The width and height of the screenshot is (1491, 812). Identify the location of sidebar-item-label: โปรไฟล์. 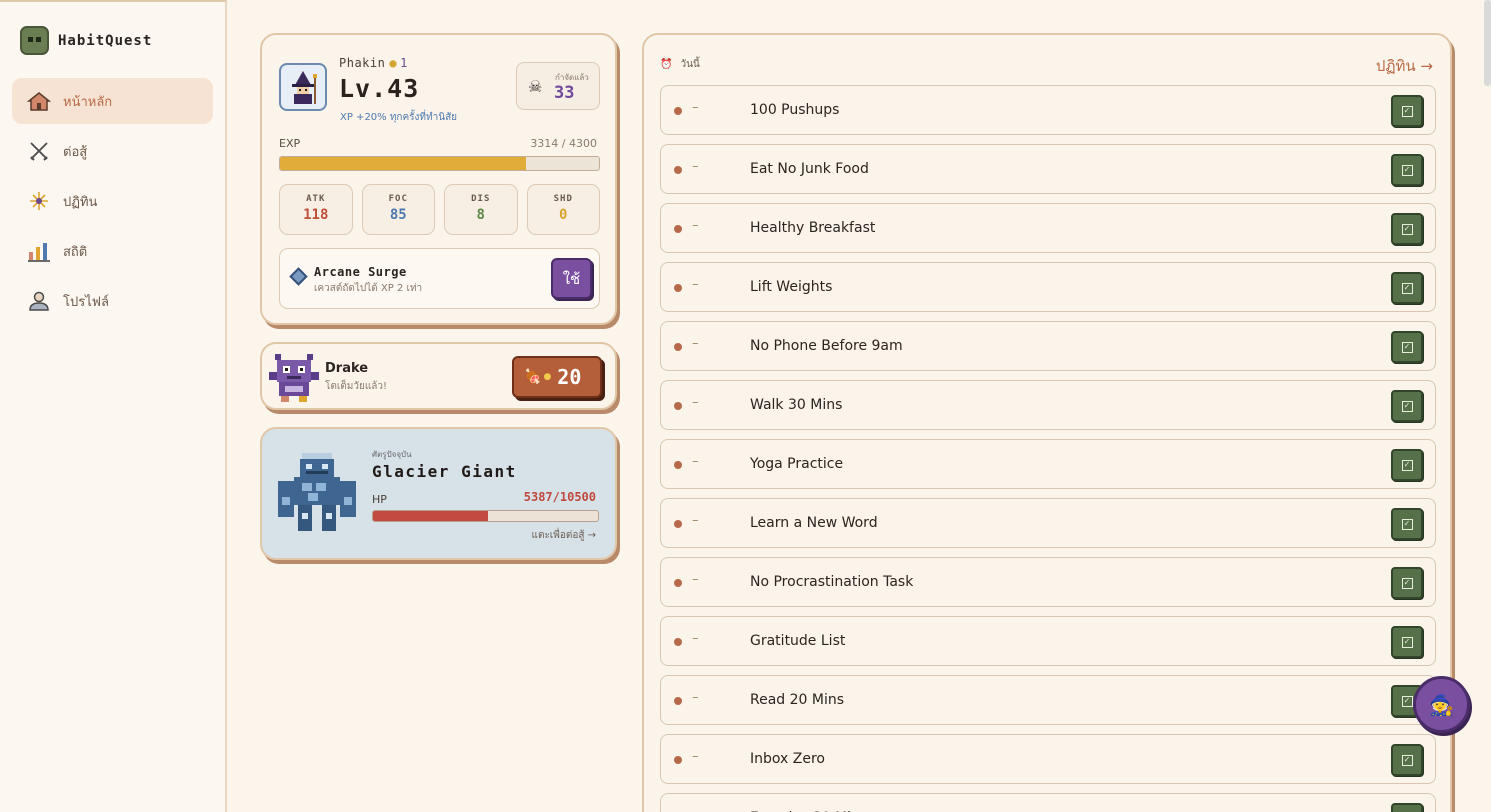
(86, 302).